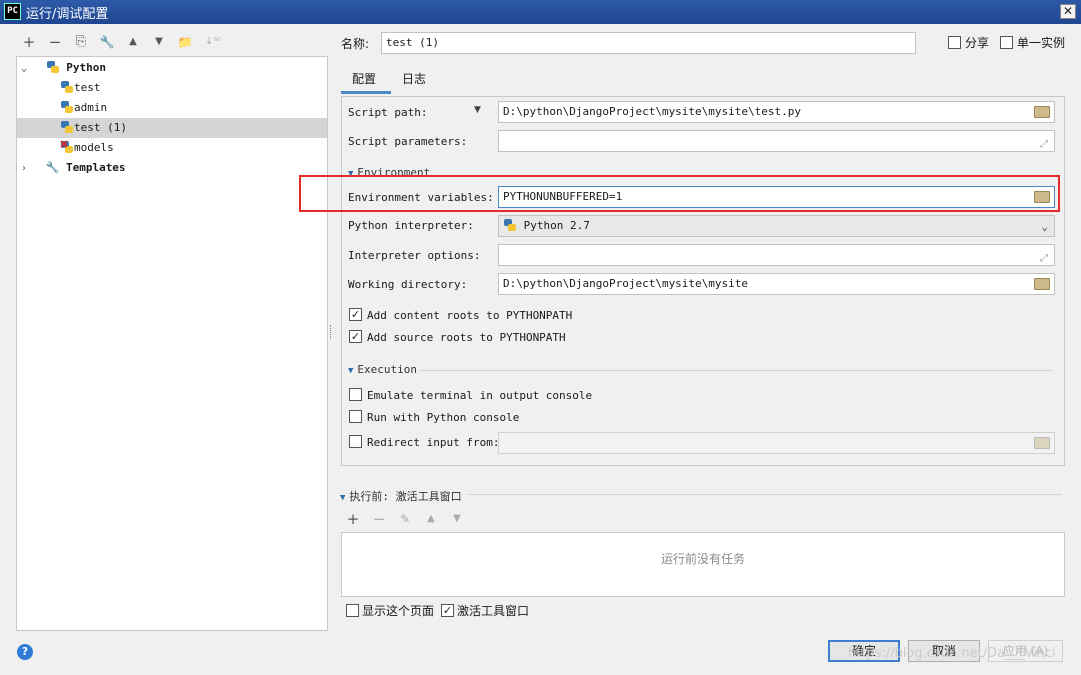 The width and height of the screenshot is (1081, 675). What do you see at coordinates (29, 42) in the screenshot?
I see `add-config-button: +` at bounding box center [29, 42].